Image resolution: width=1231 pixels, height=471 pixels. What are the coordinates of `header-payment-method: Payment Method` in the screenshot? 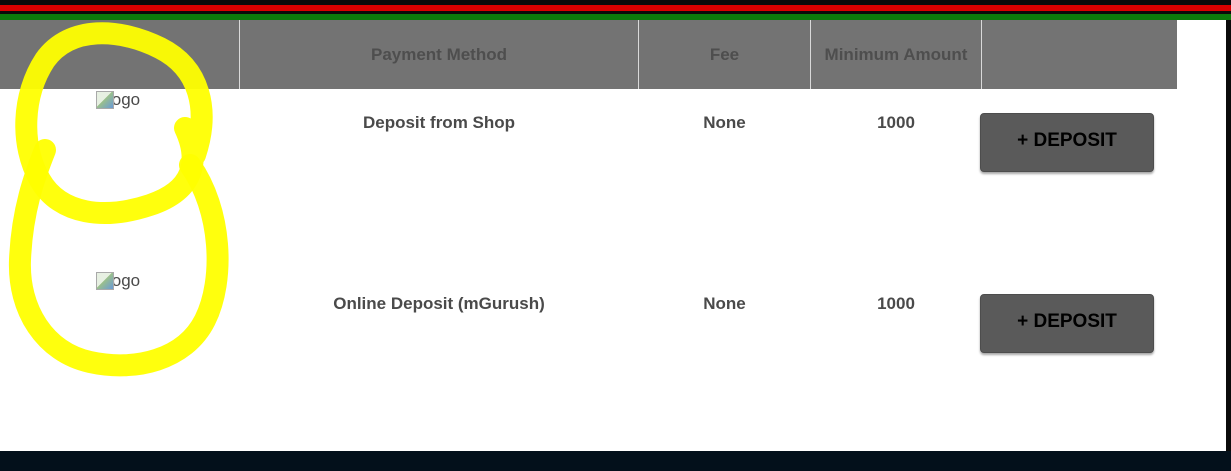 It's located at (439, 54).